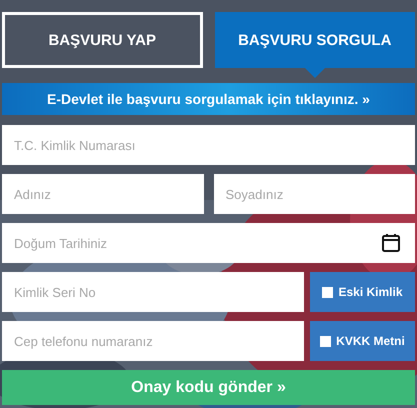 The image size is (417, 408). What do you see at coordinates (362, 292) in the screenshot?
I see `checkbox-toggle: Eski Kimlik` at bounding box center [362, 292].